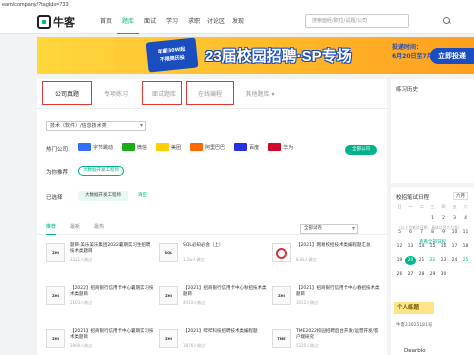 The image size is (474, 355). Describe the element at coordinates (432, 260) in the screenshot. I see `calendar-day: 22` at that location.